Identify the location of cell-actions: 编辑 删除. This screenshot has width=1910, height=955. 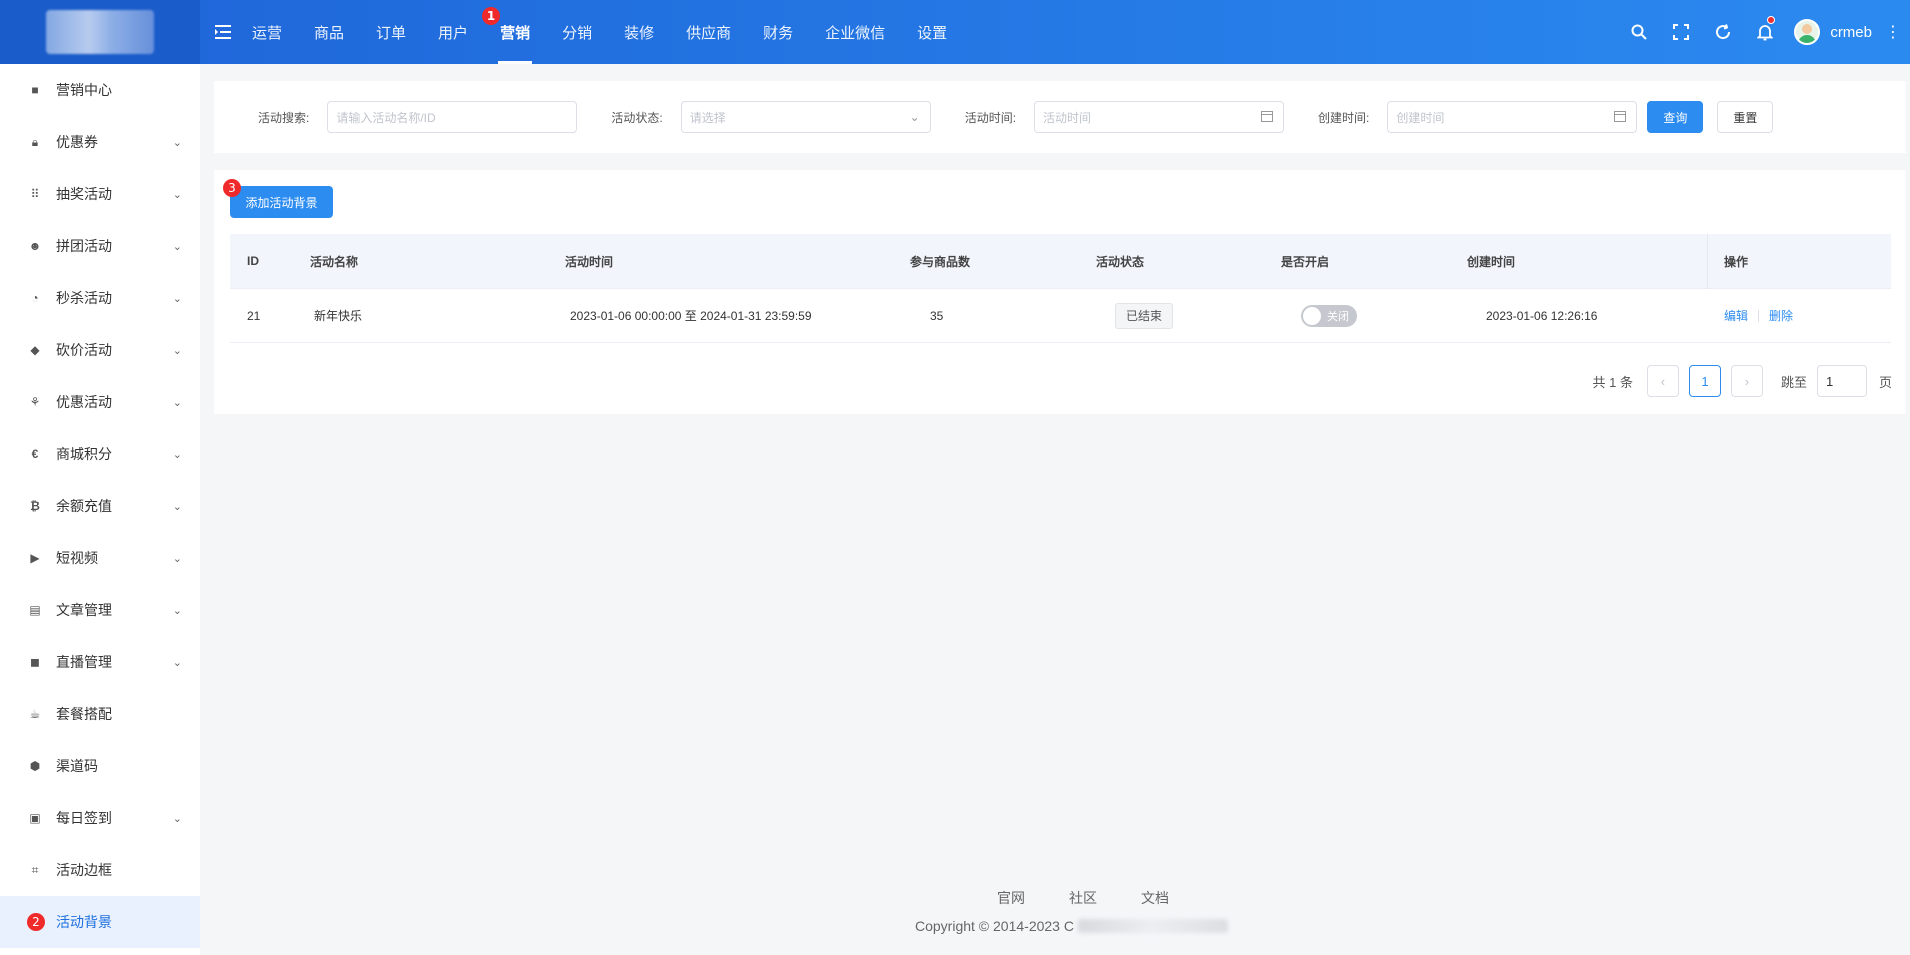
(1758, 315).